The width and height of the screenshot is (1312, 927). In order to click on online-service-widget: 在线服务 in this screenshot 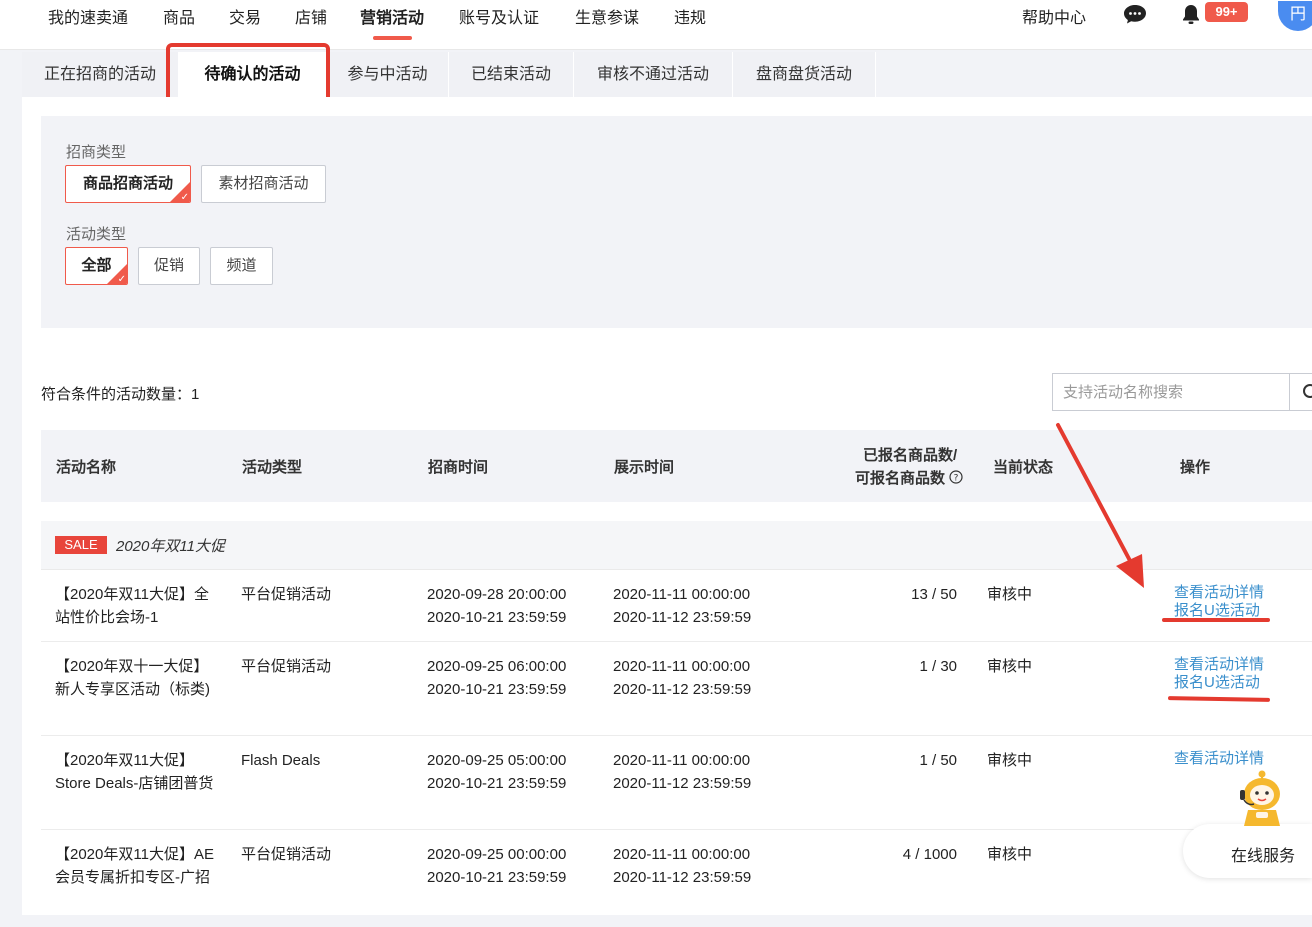, I will do `click(1247, 851)`.